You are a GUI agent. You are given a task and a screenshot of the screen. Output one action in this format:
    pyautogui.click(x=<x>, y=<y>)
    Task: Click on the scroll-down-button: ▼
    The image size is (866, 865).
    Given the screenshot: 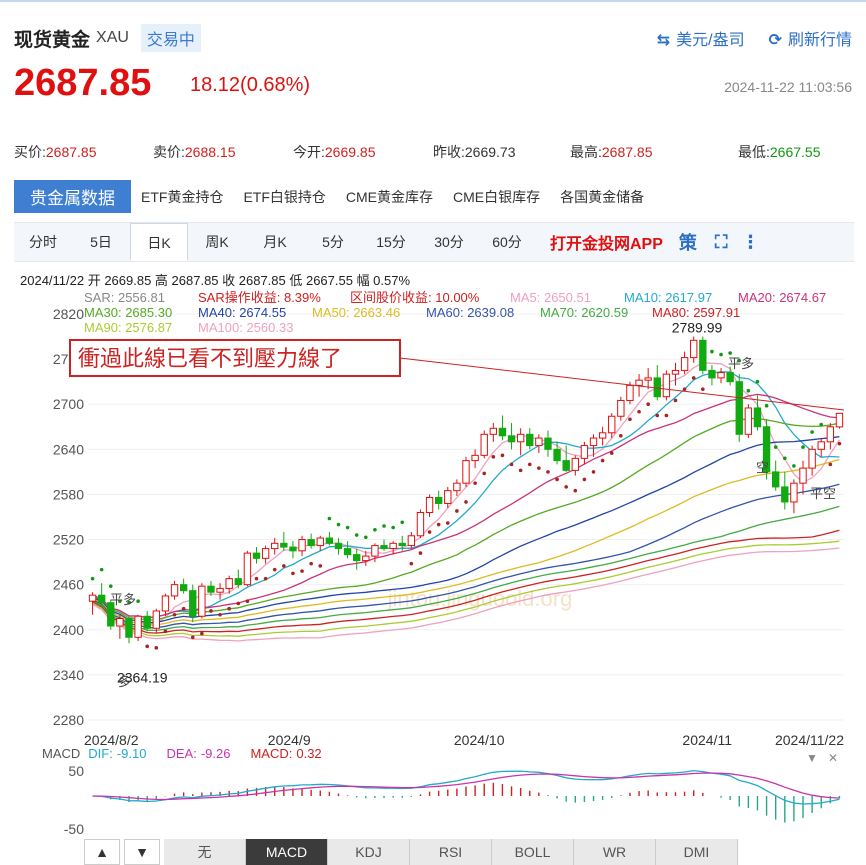 What is the action you would take?
    pyautogui.click(x=142, y=852)
    